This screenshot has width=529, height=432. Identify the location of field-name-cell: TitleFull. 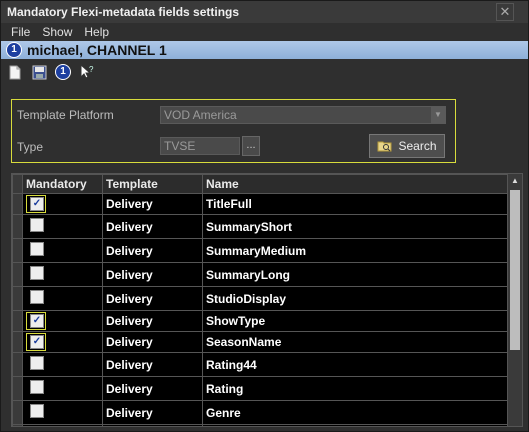
(355, 204).